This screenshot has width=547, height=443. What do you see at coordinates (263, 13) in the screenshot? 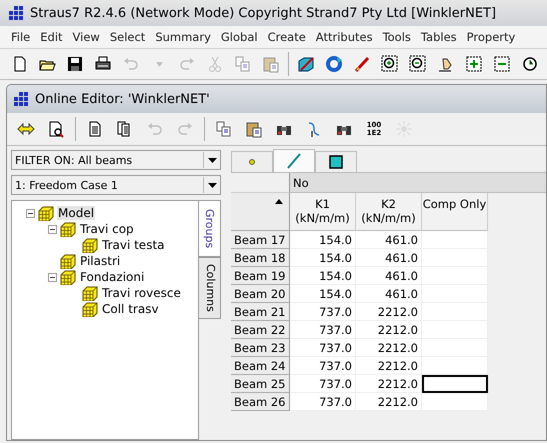
I see `window-title: Straus7 R2.4.6 (Network Mode) Copyright Strand7 Pty Ltd [WinklerNET]` at bounding box center [263, 13].